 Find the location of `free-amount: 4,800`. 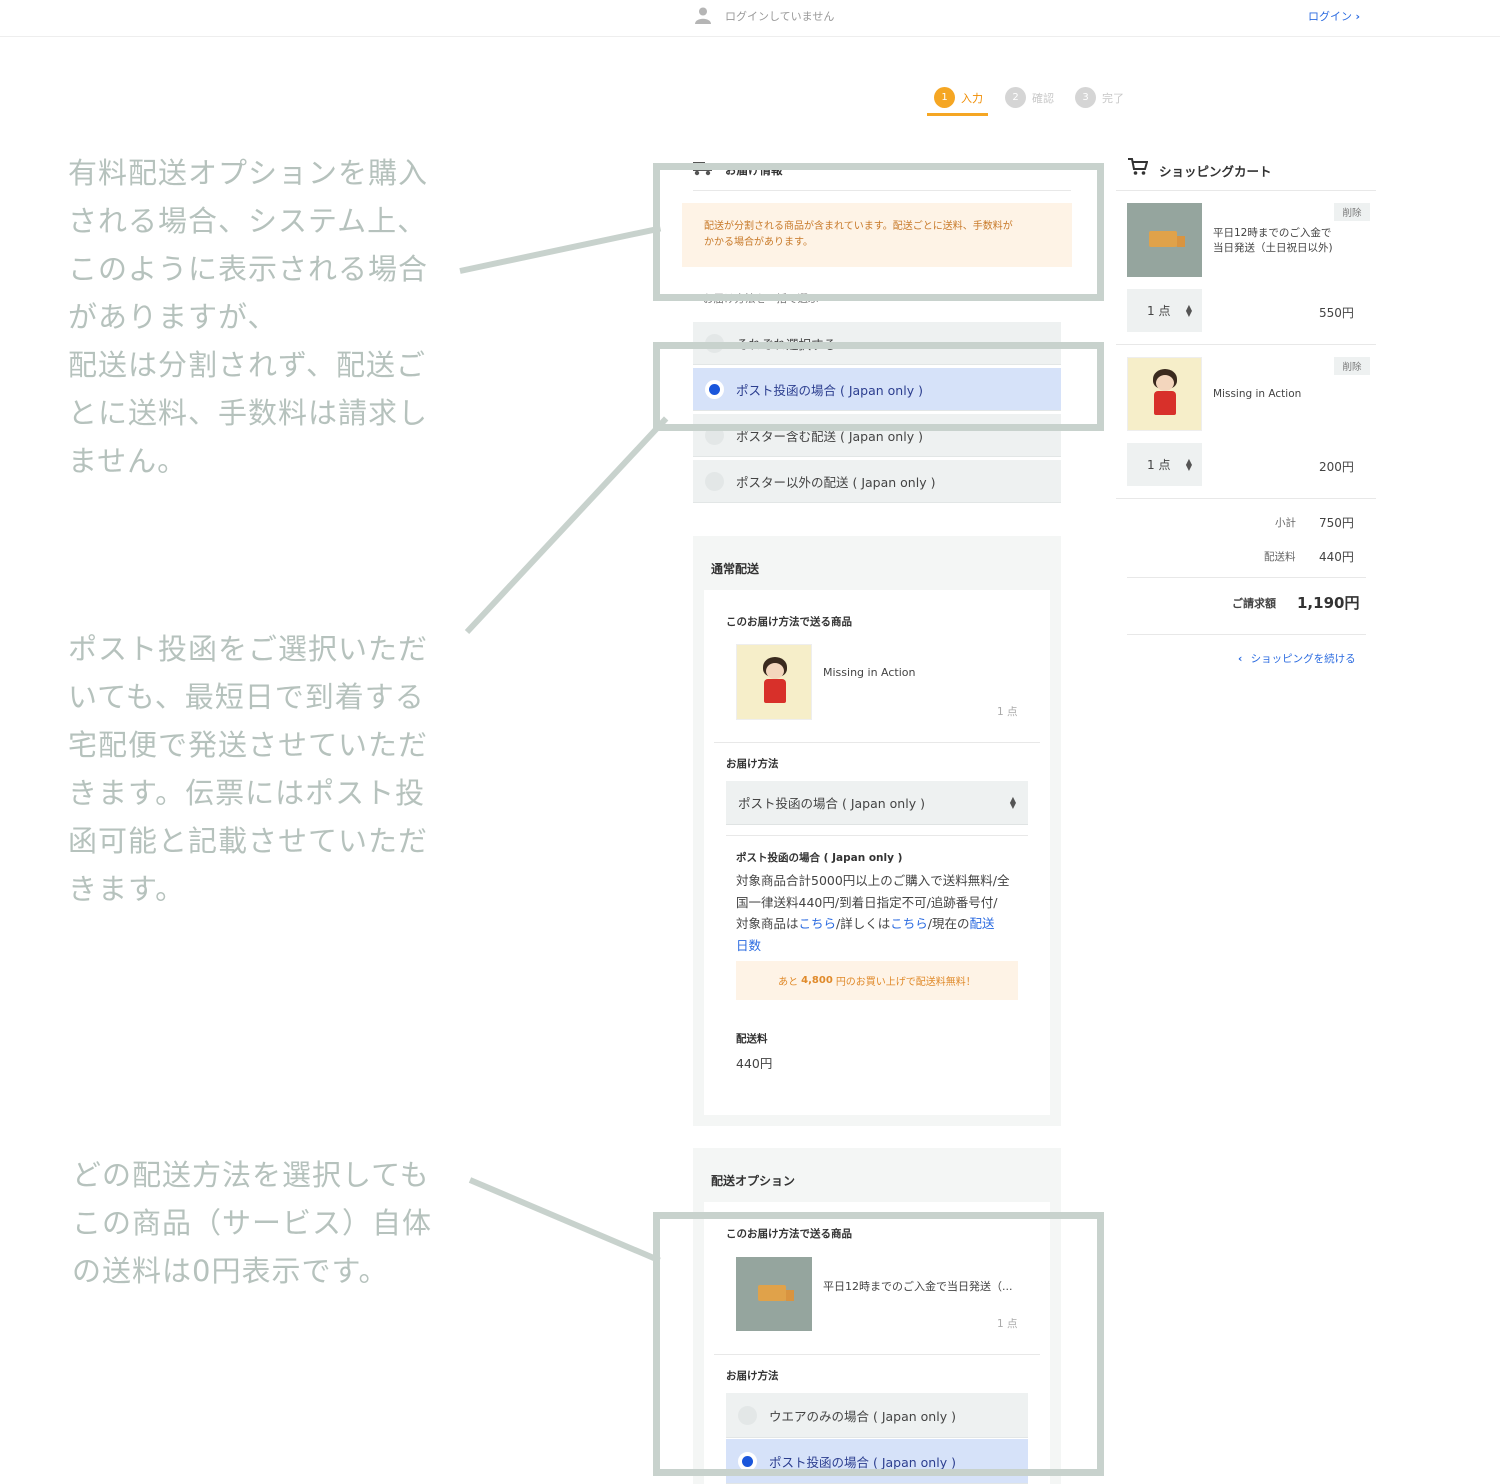

free-amount: 4,800 is located at coordinates (817, 980).